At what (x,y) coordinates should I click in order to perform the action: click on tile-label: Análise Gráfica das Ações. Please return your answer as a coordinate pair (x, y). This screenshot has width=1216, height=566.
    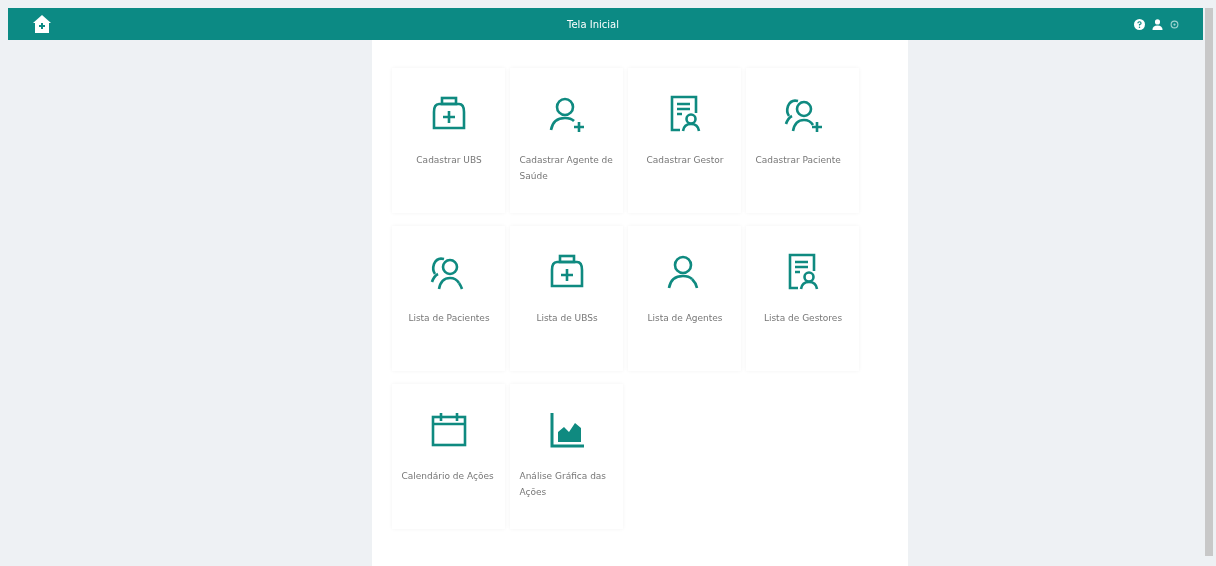
    Looking at the image, I should click on (563, 484).